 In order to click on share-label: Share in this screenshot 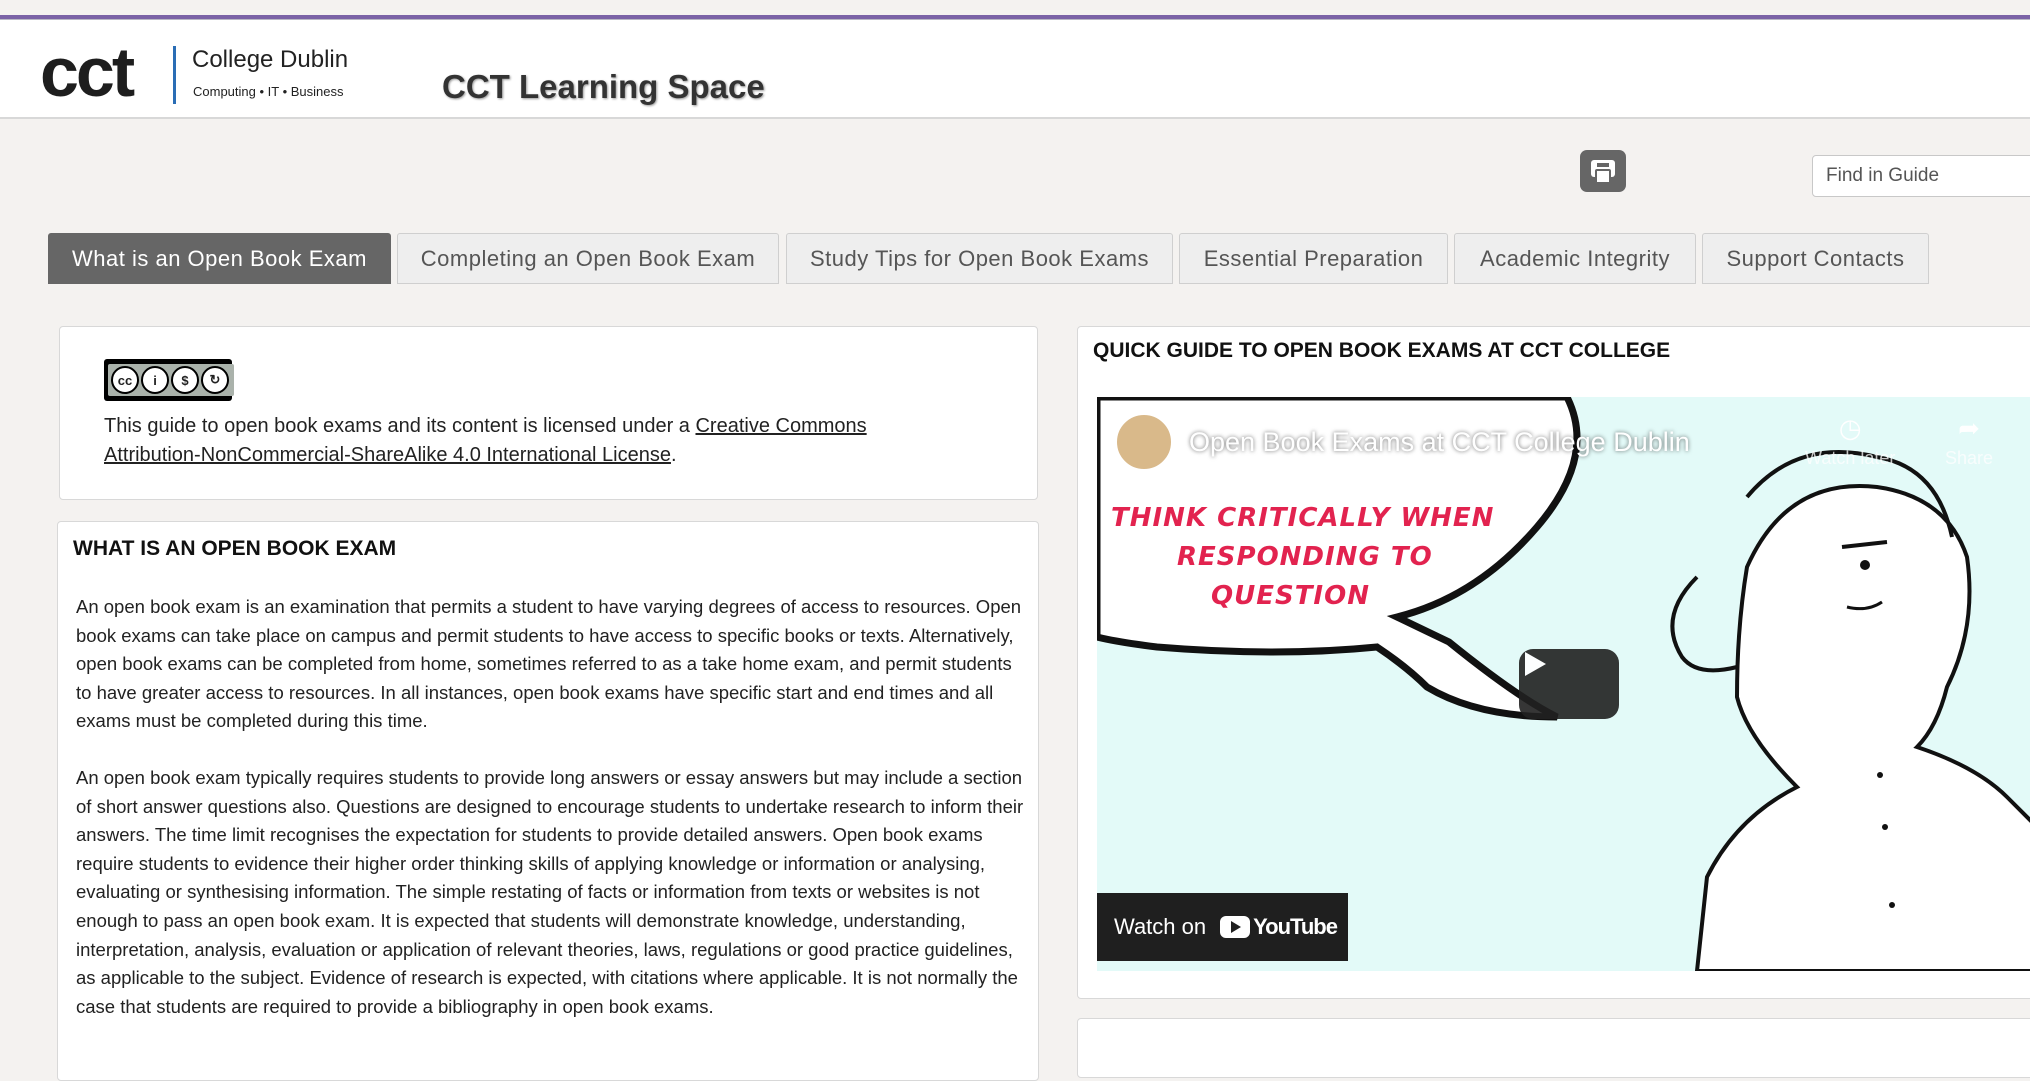, I will do `click(1969, 458)`.